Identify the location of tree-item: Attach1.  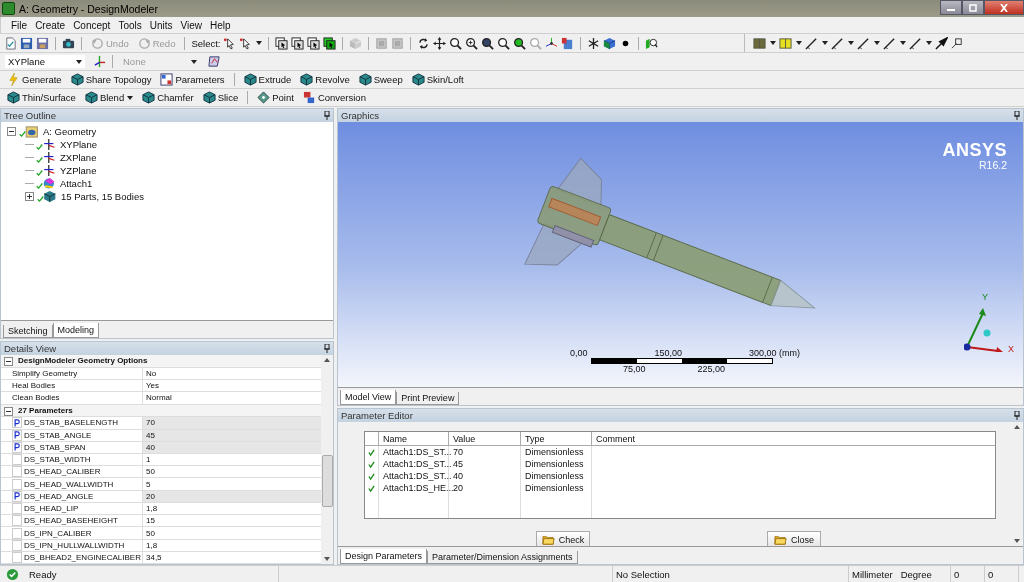
(75, 183).